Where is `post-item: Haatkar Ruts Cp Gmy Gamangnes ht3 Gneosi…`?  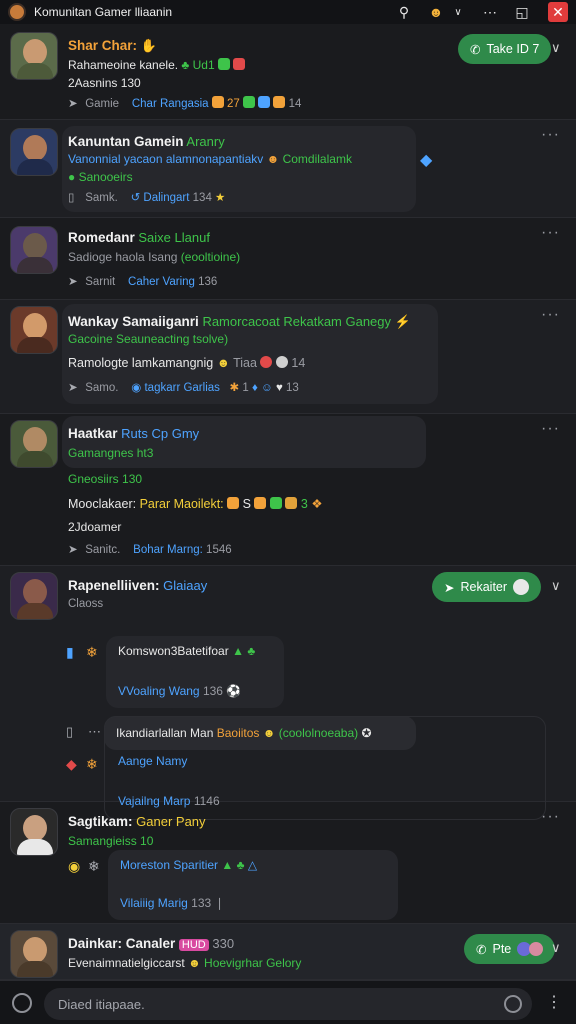
post-item: Haatkar Ruts Cp Gmy Gamangnes ht3 Gneosi… is located at coordinates (288, 490).